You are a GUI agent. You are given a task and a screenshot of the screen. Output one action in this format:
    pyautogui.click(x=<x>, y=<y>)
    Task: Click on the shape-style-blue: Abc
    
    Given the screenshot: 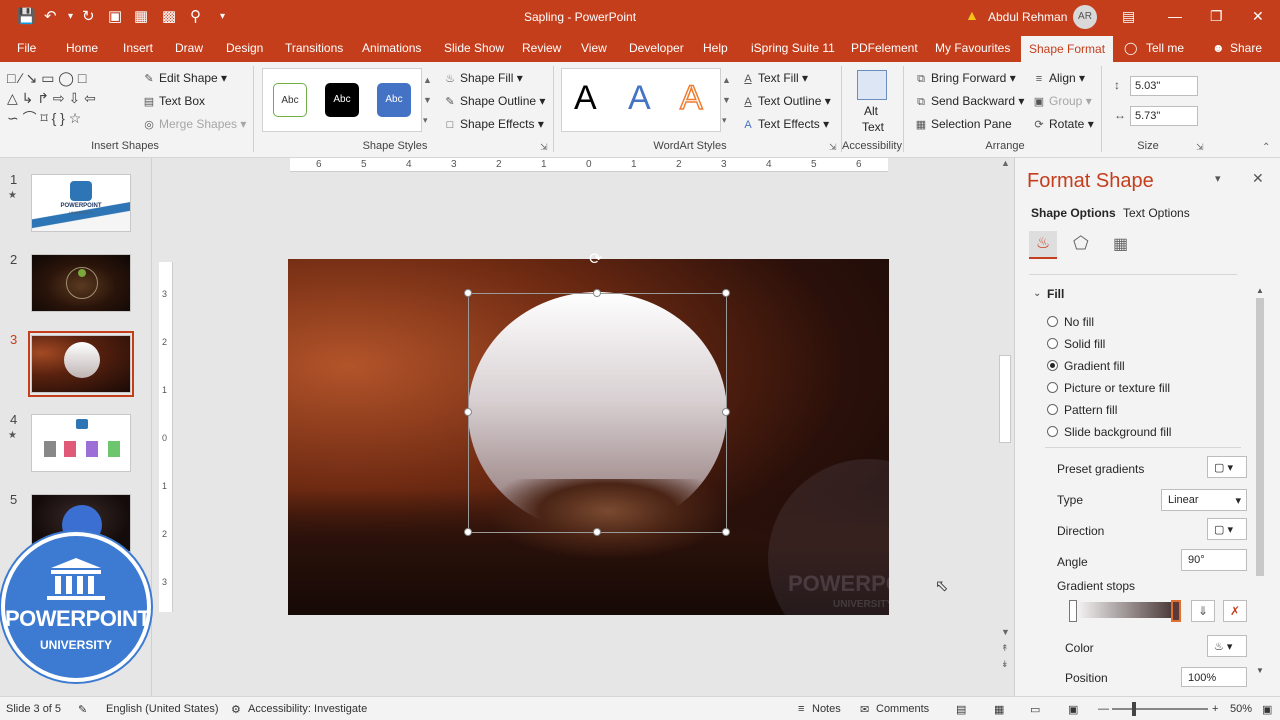 What is the action you would take?
    pyautogui.click(x=394, y=100)
    